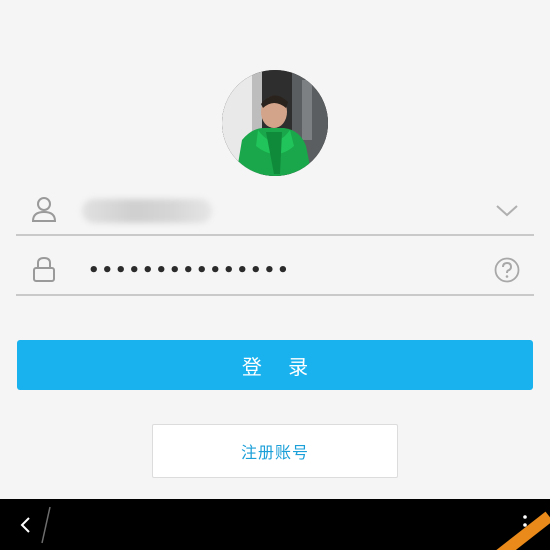  I want to click on user-avatar, so click(275, 123).